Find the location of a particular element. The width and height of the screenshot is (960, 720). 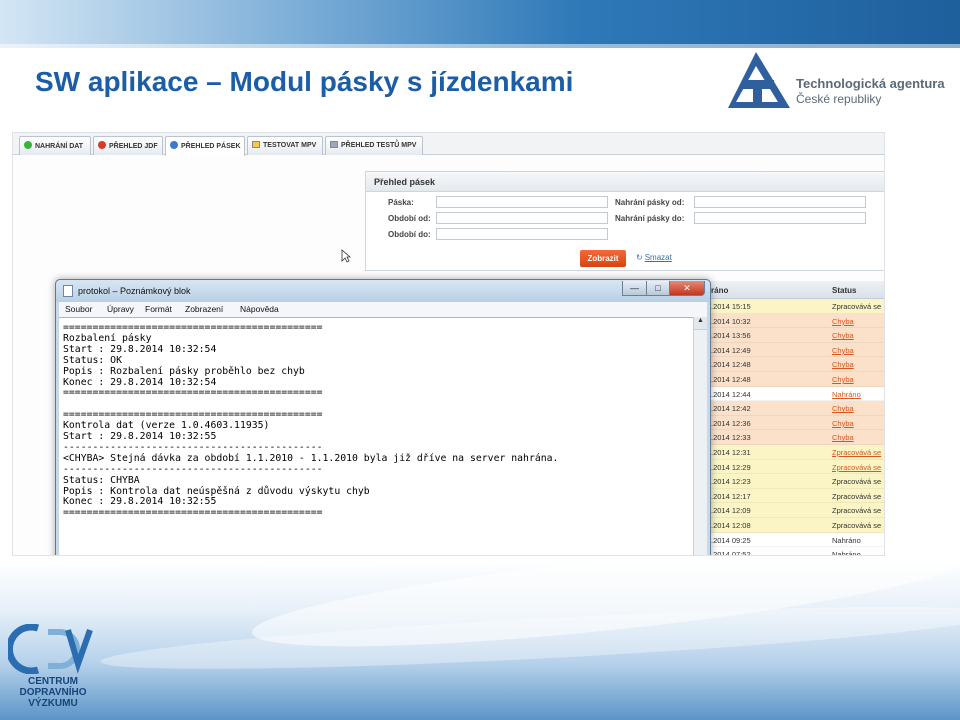

tab-nahrani-dat: NAHRÁNÍ DAT is located at coordinates (55, 145).